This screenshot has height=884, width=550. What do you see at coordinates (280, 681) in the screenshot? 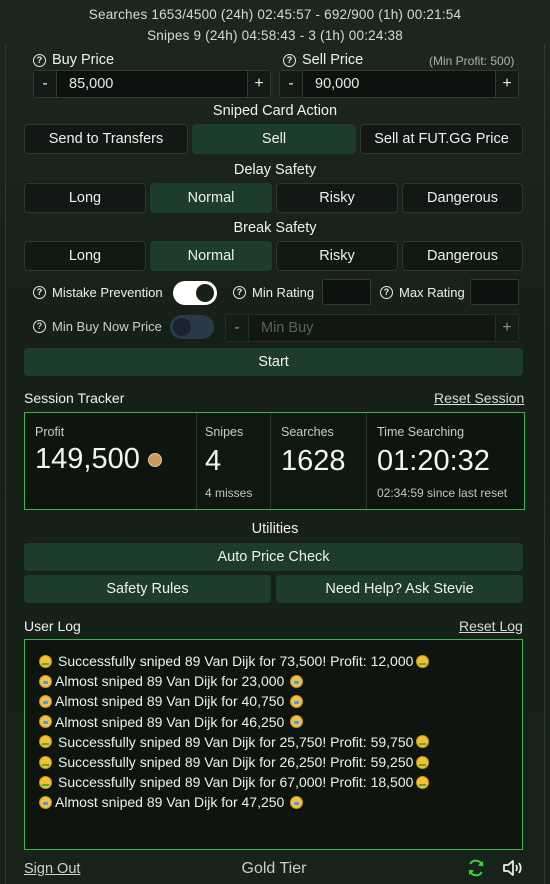
I see `log-entry: Almost sniped 89 Van Dijk for 23,000` at bounding box center [280, 681].